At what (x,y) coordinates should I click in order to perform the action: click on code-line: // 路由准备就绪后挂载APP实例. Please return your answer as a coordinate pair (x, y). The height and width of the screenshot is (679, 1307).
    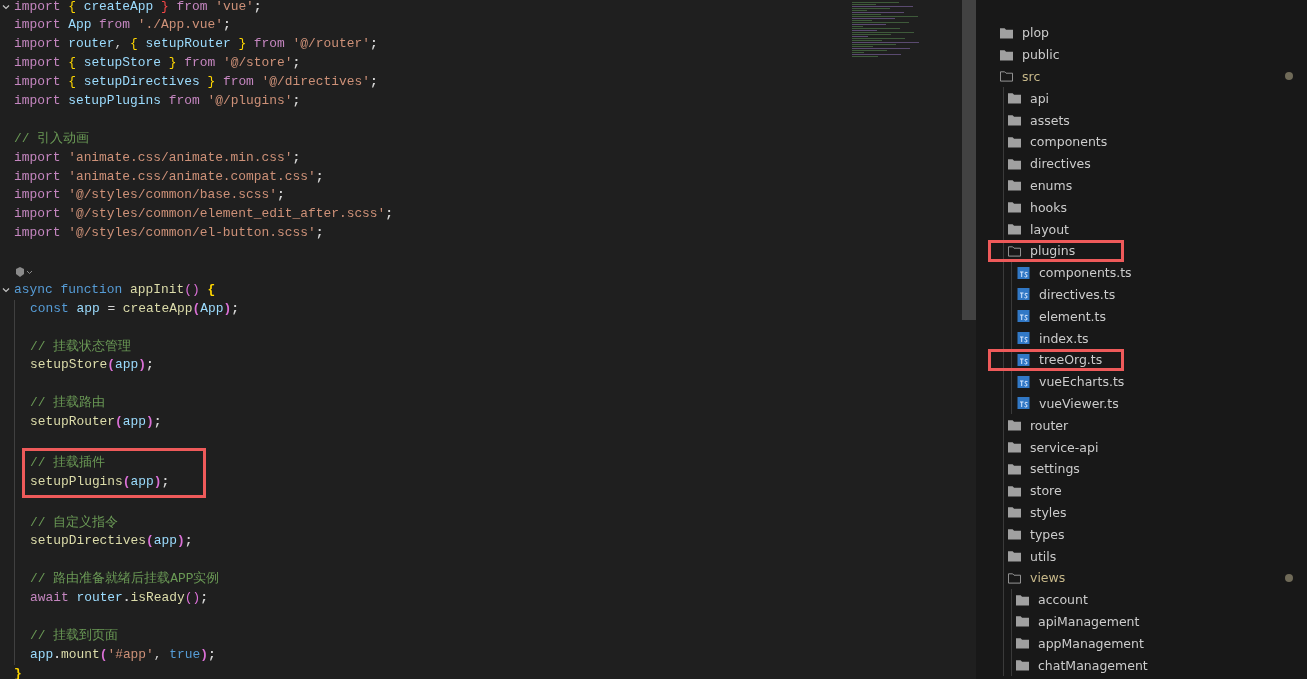
    Looking at the image, I should click on (125, 579).